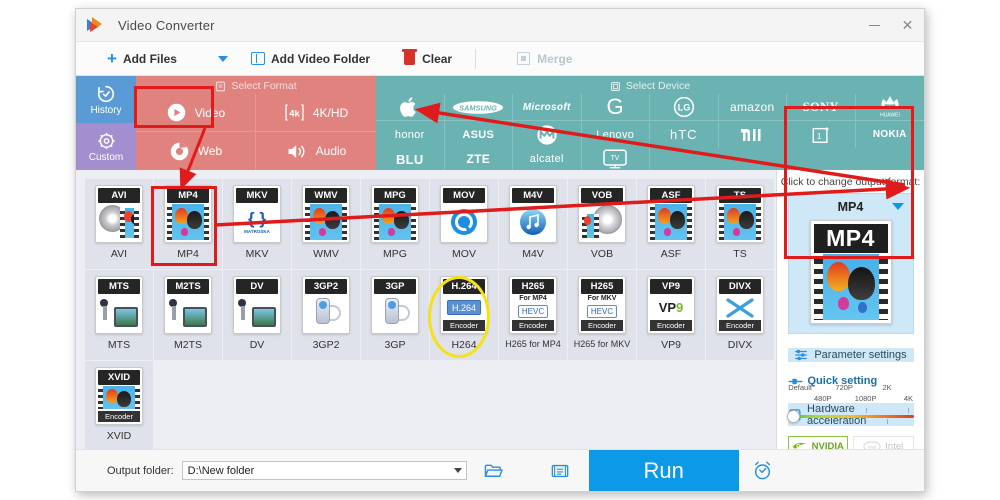  Describe the element at coordinates (671, 315) in the screenshot. I see `format-tile-vp9: VP9 VP 9 Encoder VP9` at that location.